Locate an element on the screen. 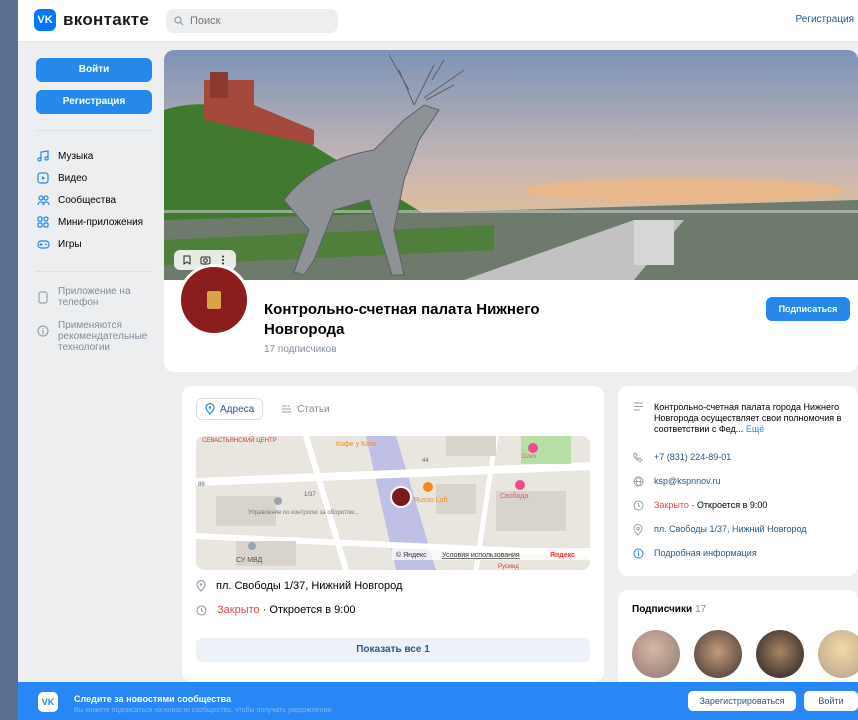  globe-icon is located at coordinates (638, 481).